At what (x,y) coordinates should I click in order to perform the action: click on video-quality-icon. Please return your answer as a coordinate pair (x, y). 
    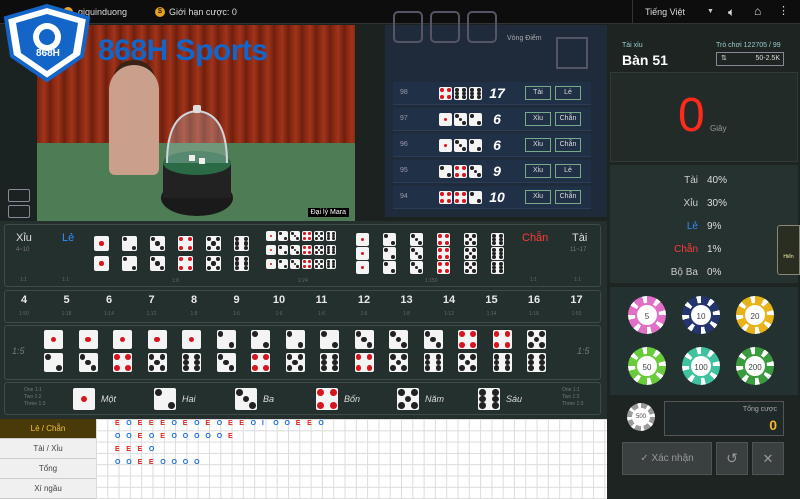
    Looking at the image, I should click on (19, 211).